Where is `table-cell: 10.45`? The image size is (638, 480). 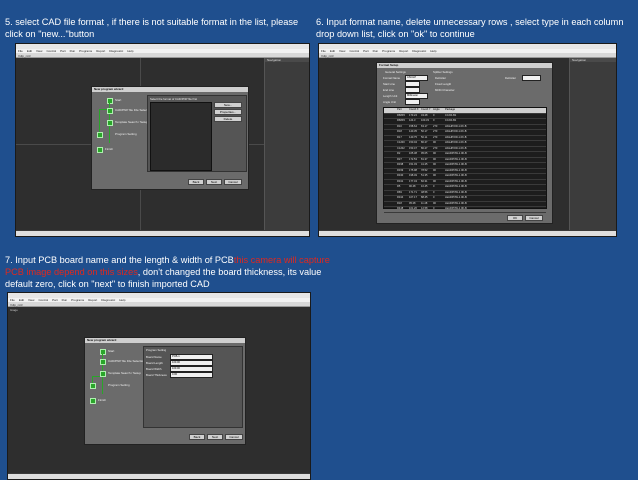 table-cell: 10.45 is located at coordinates (424, 186).